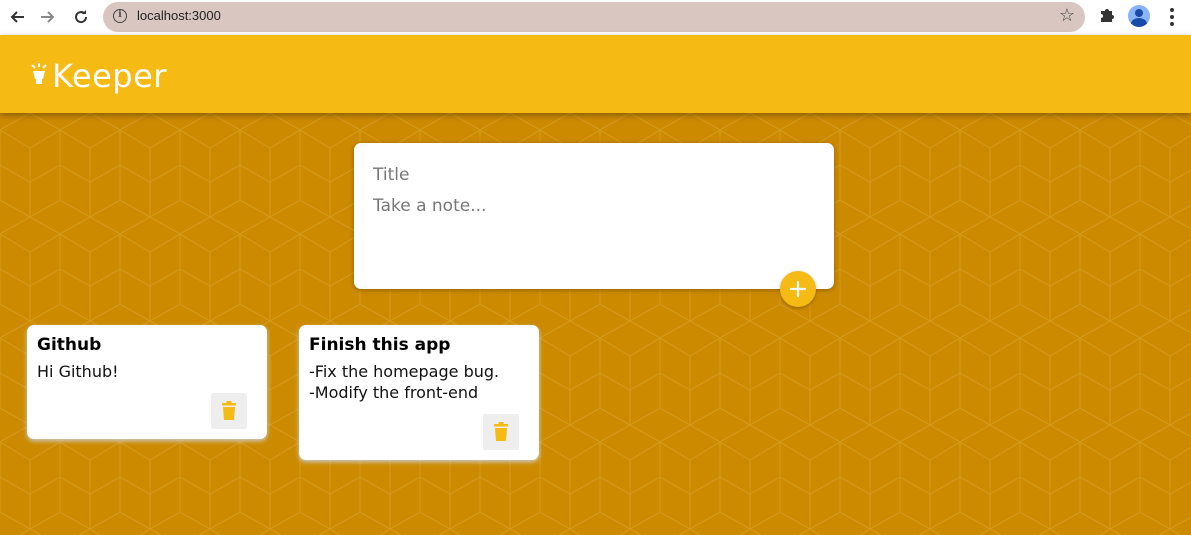 The width and height of the screenshot is (1191, 535). I want to click on address-bar: i localhost:3000 ☆, so click(594, 17).